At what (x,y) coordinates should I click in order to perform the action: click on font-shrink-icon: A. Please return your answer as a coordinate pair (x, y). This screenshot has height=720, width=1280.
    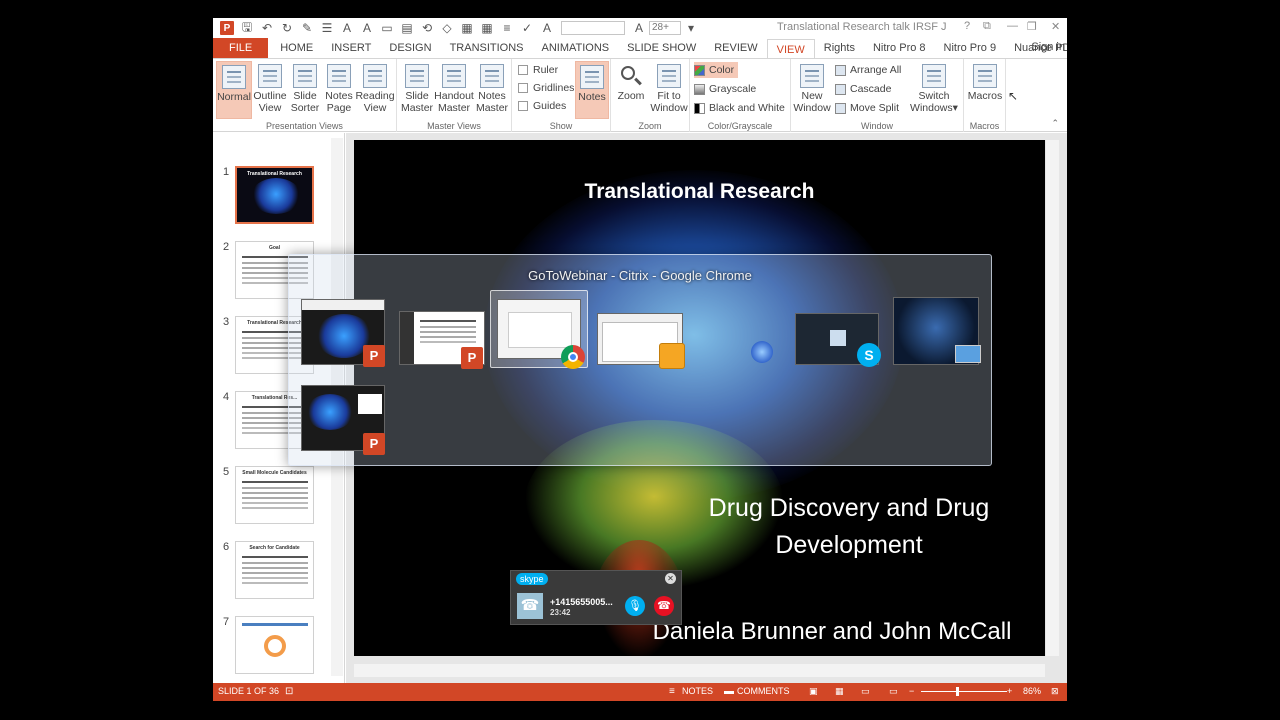
    Looking at the image, I should click on (367, 28).